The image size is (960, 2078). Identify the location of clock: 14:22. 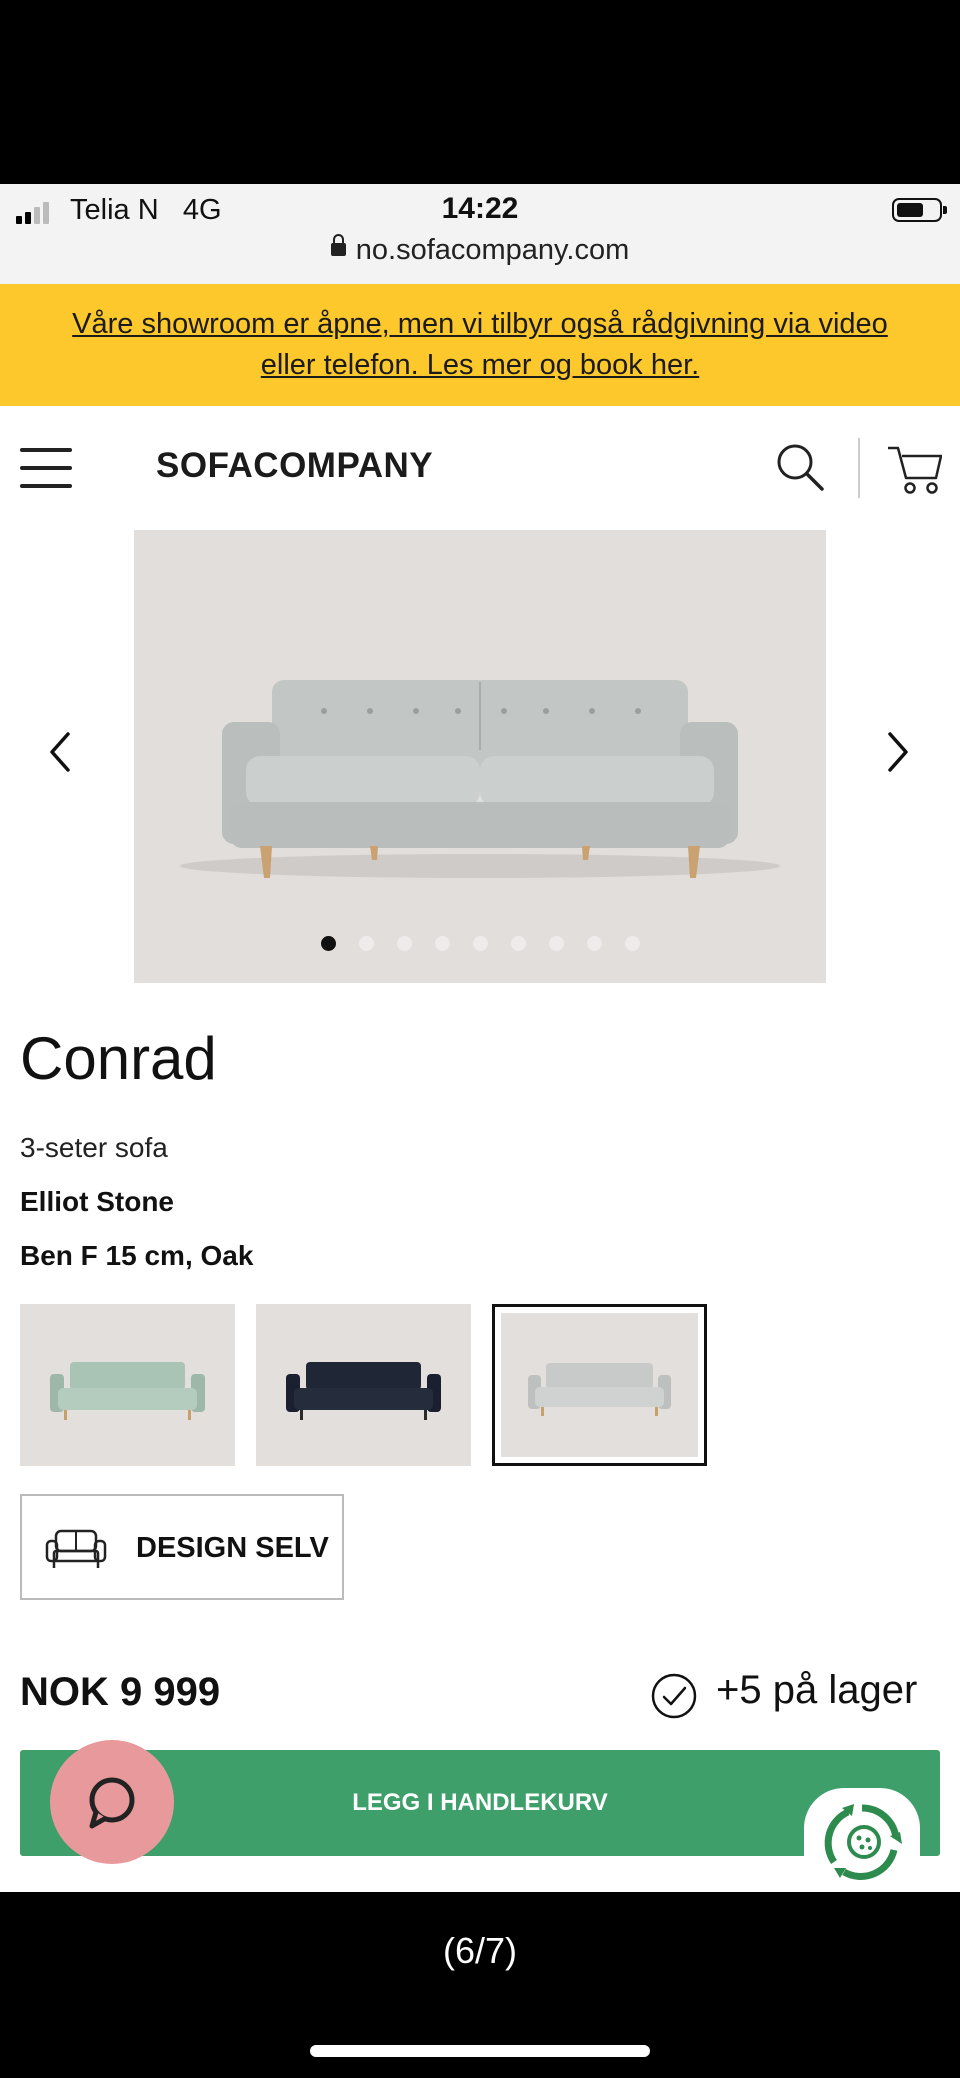
(480, 208).